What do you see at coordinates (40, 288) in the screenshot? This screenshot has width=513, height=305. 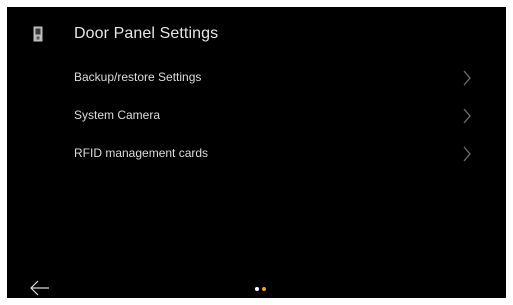 I see `back-arrow-icon` at bounding box center [40, 288].